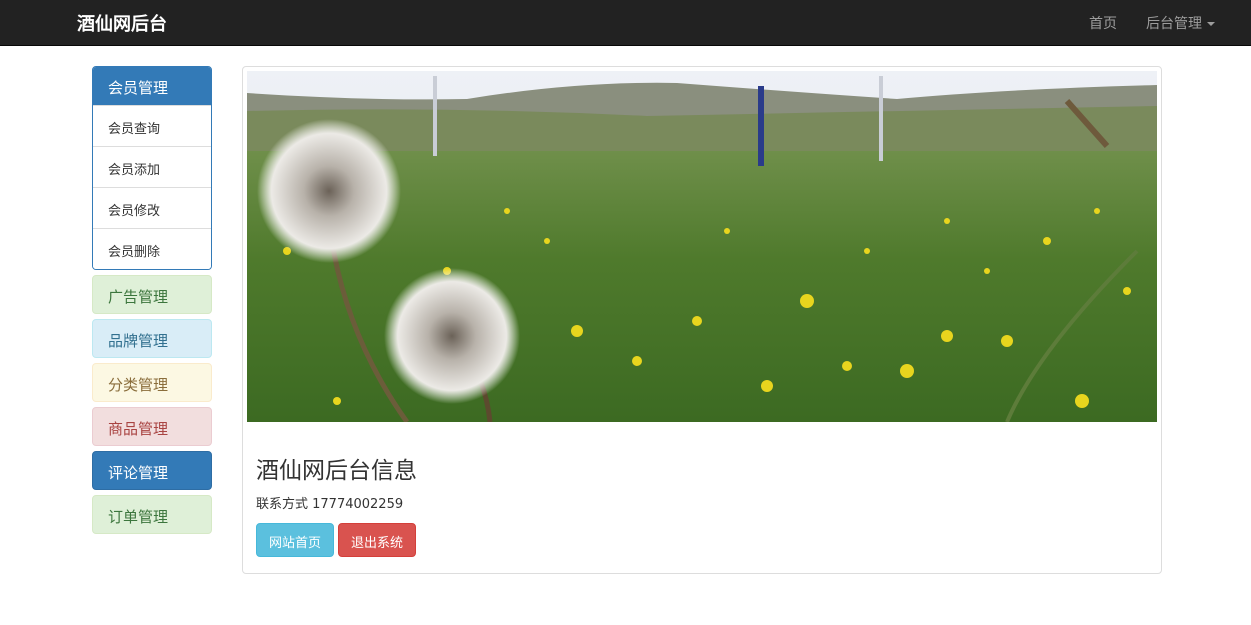  I want to click on nav-home-link: 首页, so click(1103, 23).